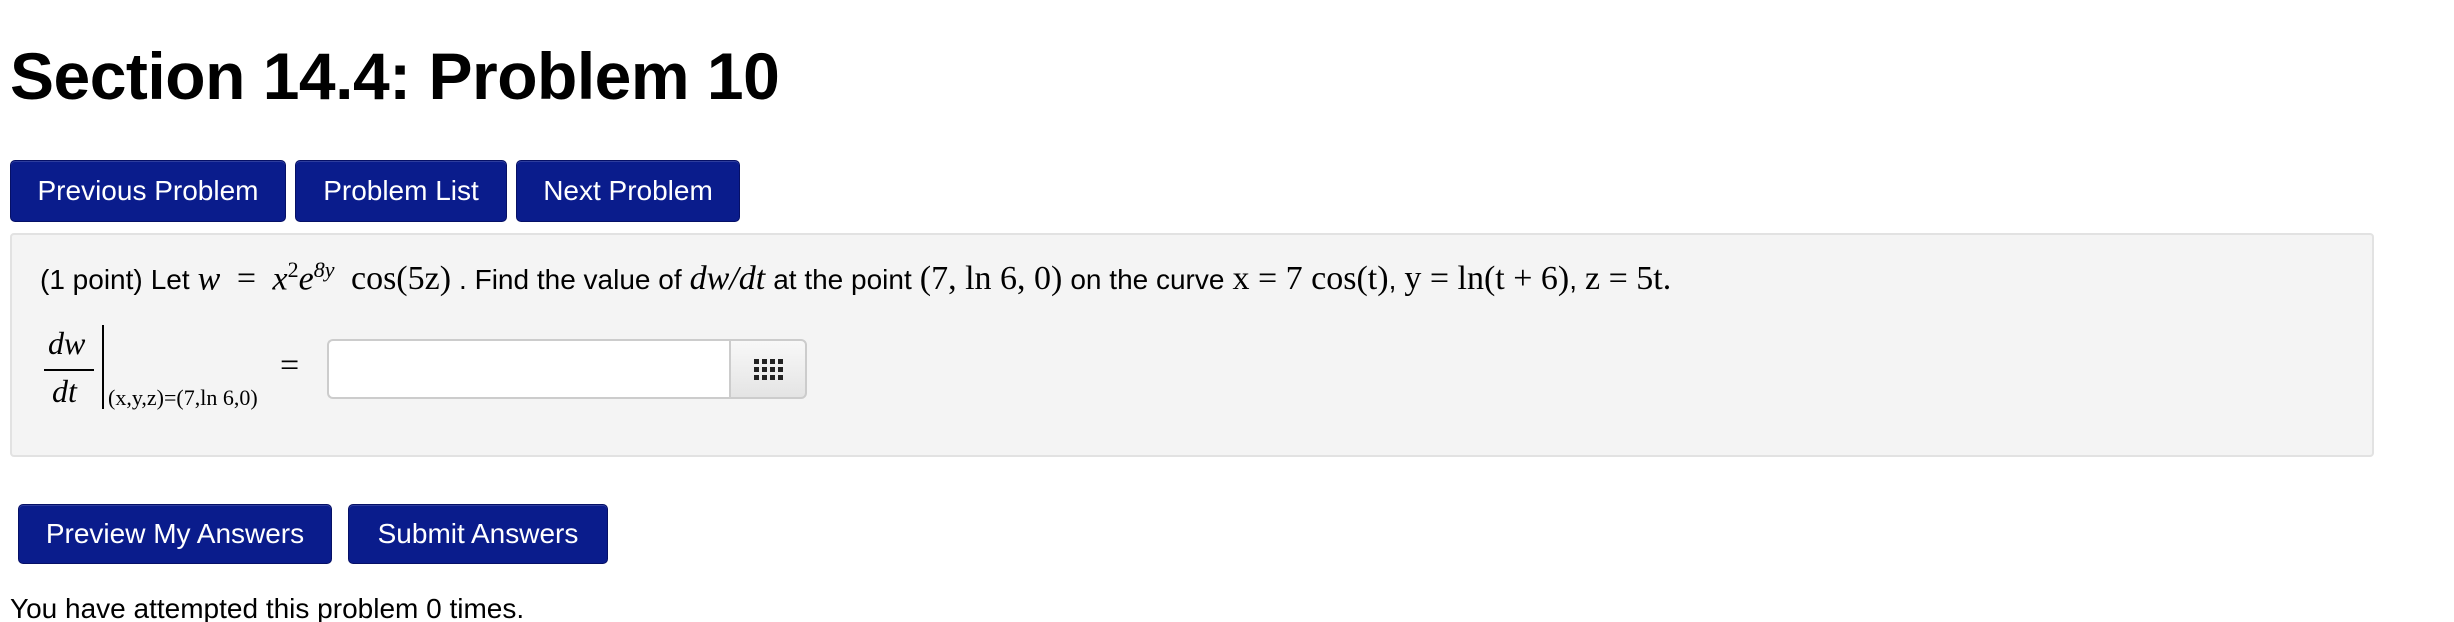 The width and height of the screenshot is (2454, 622). I want to click on let-text: Let, so click(170, 280).